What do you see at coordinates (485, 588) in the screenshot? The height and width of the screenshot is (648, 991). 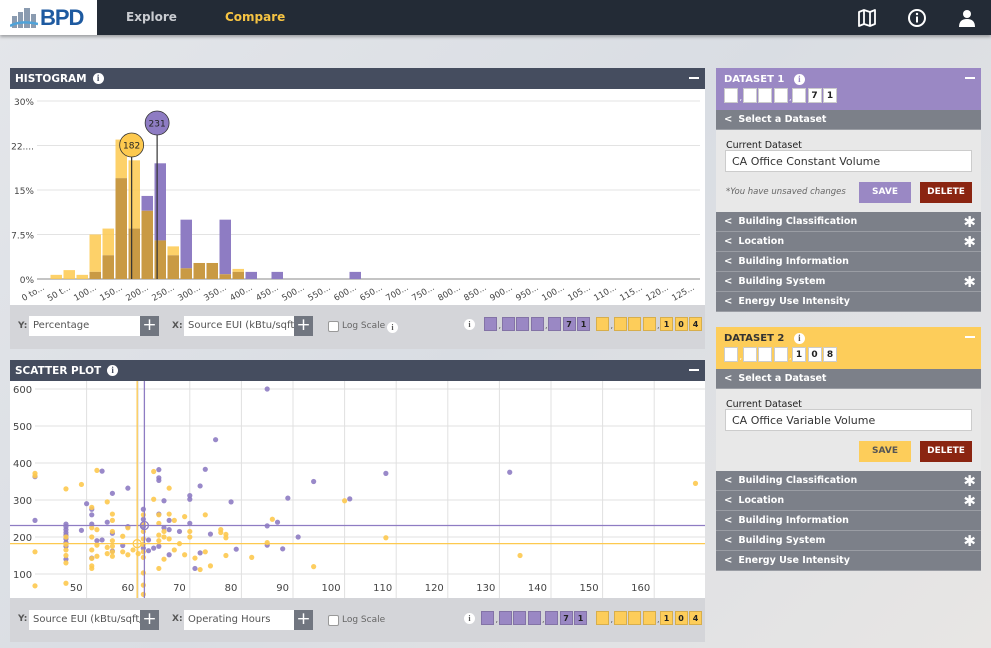 I see `x-tick-label: 130` at bounding box center [485, 588].